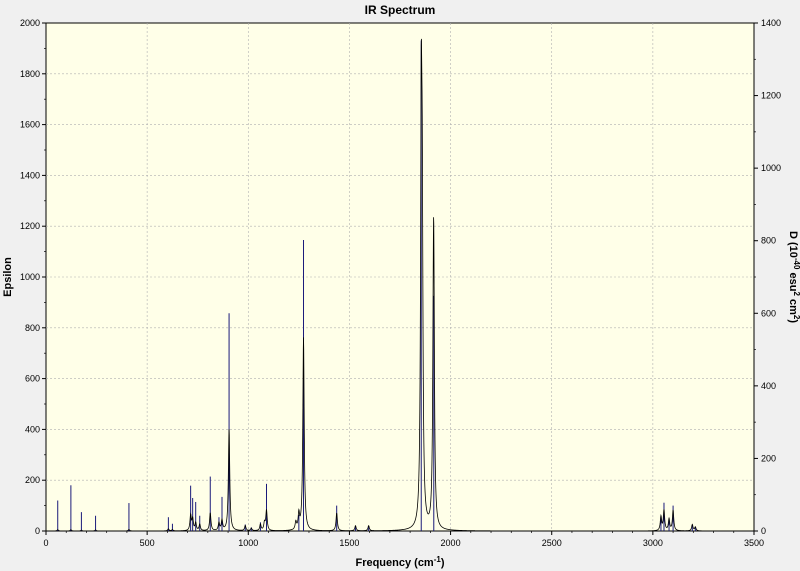 The width and height of the screenshot is (800, 571). What do you see at coordinates (349, 543) in the screenshot?
I see `x-tick-label: 1500` at bounding box center [349, 543].